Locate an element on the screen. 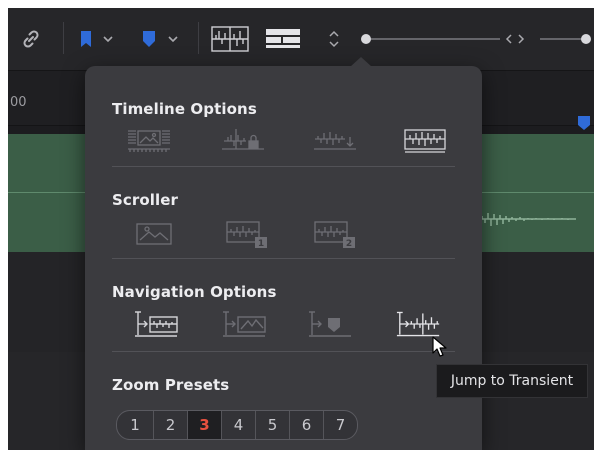  scroller-image-icon is located at coordinates (155, 234).